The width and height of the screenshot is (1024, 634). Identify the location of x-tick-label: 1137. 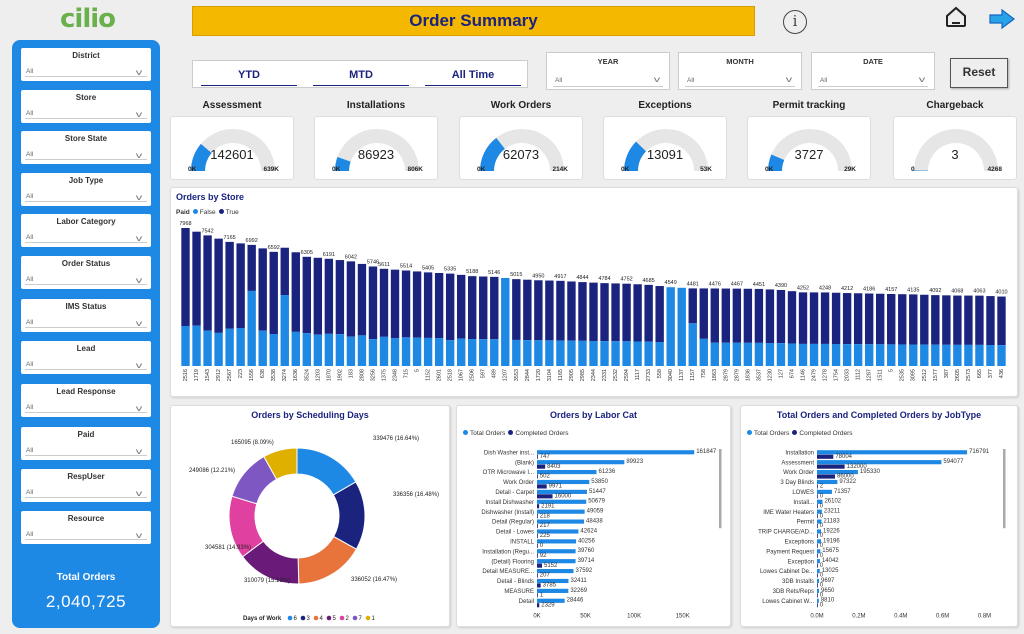
(682, 375).